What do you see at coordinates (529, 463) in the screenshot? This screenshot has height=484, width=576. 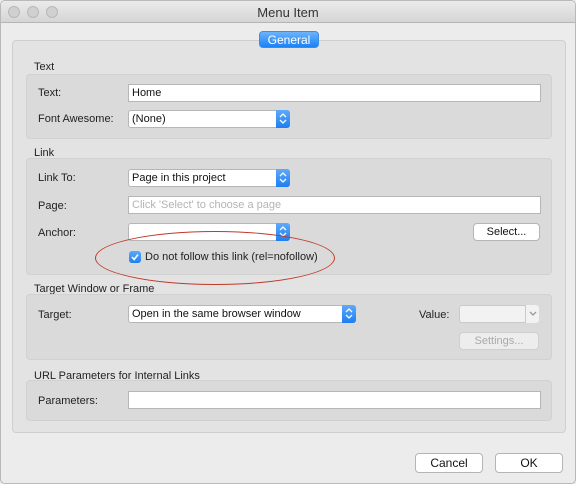 I see `ok-button: OK` at bounding box center [529, 463].